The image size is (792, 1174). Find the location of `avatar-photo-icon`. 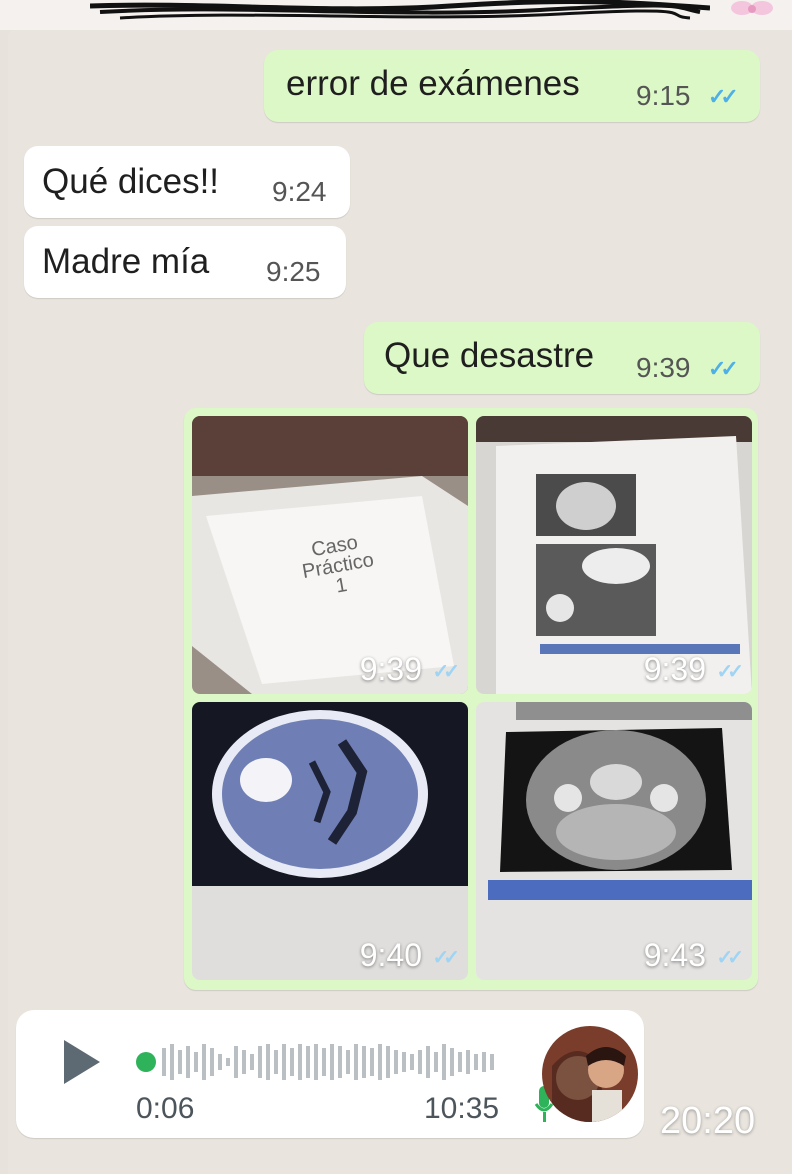

avatar-photo-icon is located at coordinates (590, 1074).